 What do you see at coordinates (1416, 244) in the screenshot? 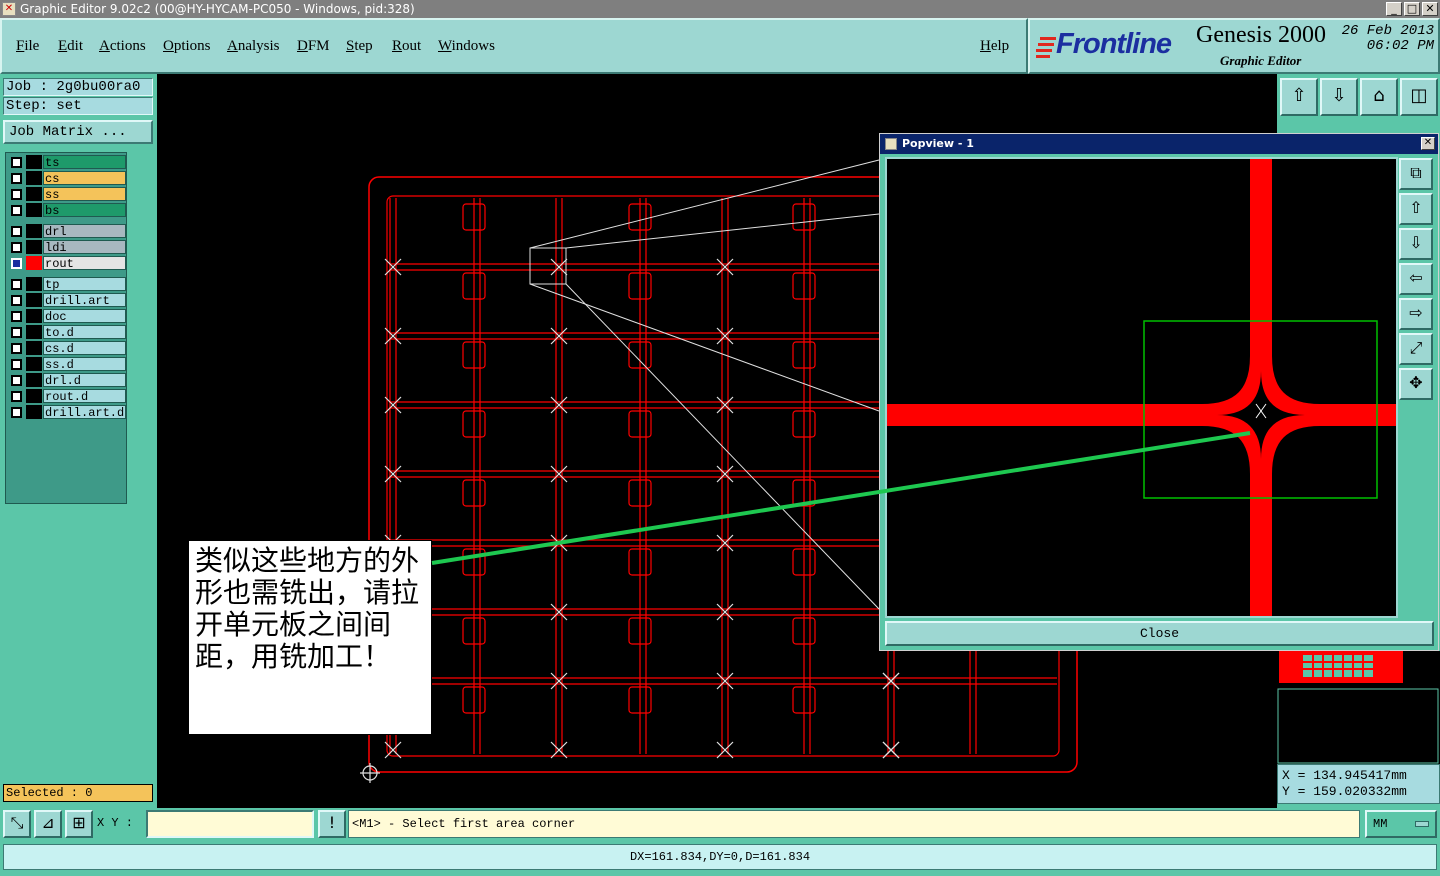
I see `popview-down-icon: ⇩` at bounding box center [1416, 244].